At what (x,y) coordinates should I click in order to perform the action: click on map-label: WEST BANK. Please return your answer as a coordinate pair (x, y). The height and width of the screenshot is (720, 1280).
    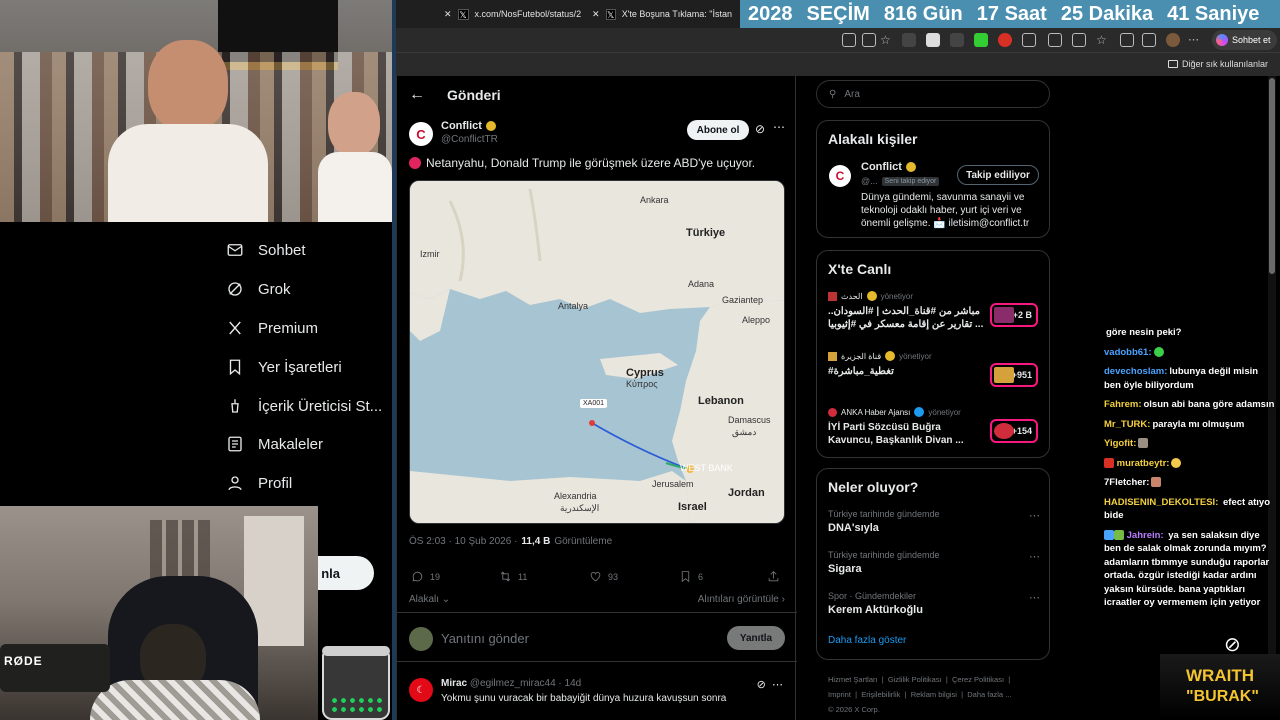
    Looking at the image, I should click on (706, 468).